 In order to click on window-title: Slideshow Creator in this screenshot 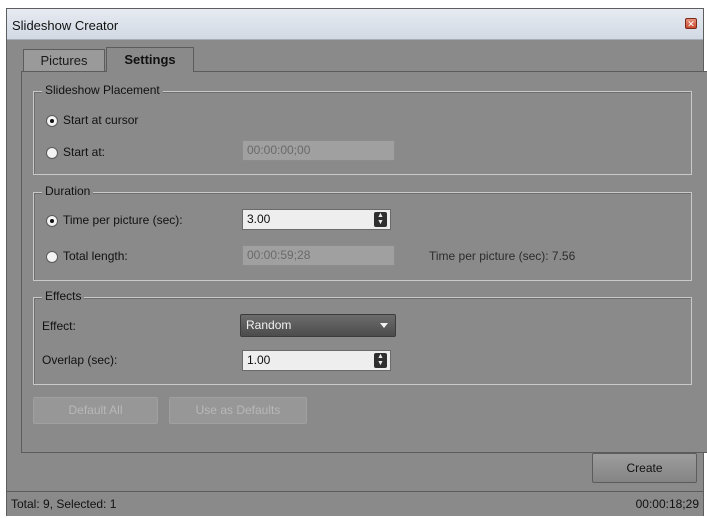, I will do `click(65, 25)`.